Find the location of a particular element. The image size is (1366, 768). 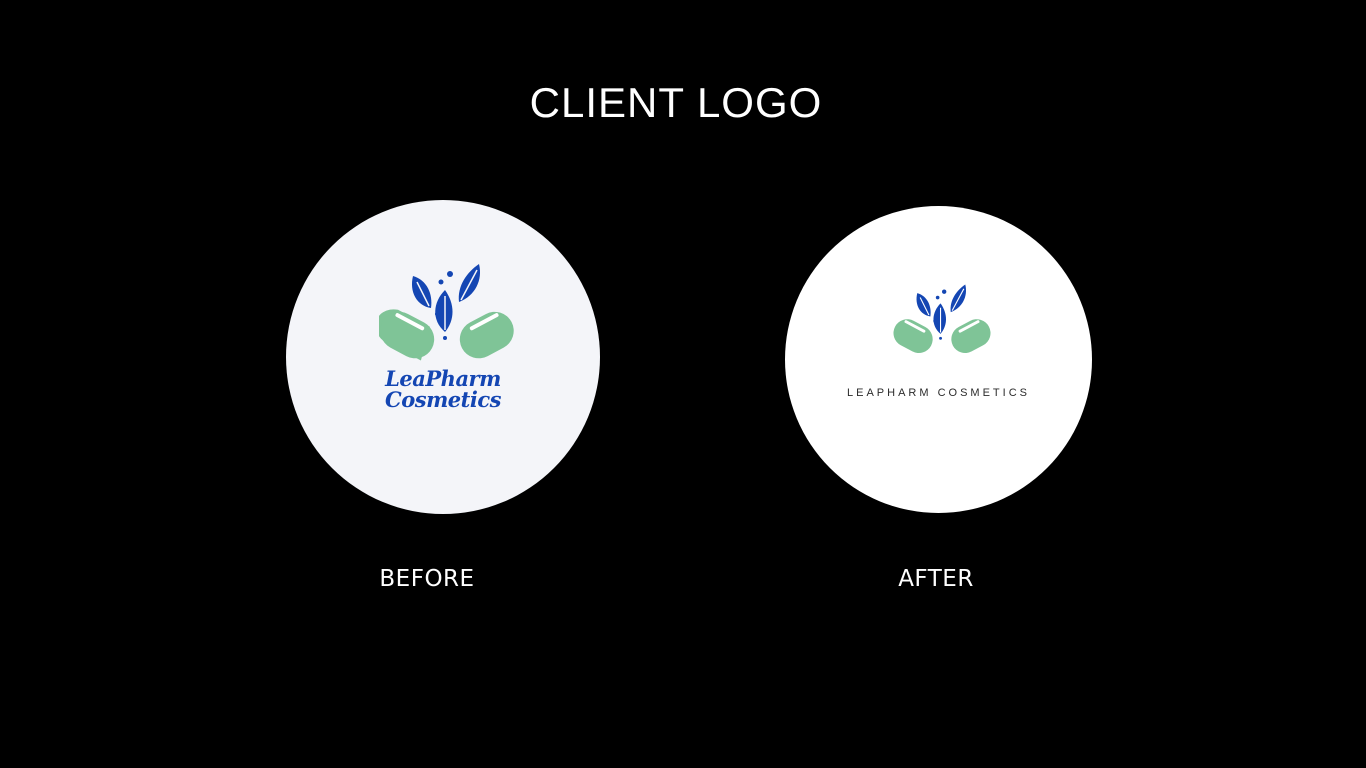

after-wordmark: LEAPHARM COSMETICS is located at coordinates (938, 393).